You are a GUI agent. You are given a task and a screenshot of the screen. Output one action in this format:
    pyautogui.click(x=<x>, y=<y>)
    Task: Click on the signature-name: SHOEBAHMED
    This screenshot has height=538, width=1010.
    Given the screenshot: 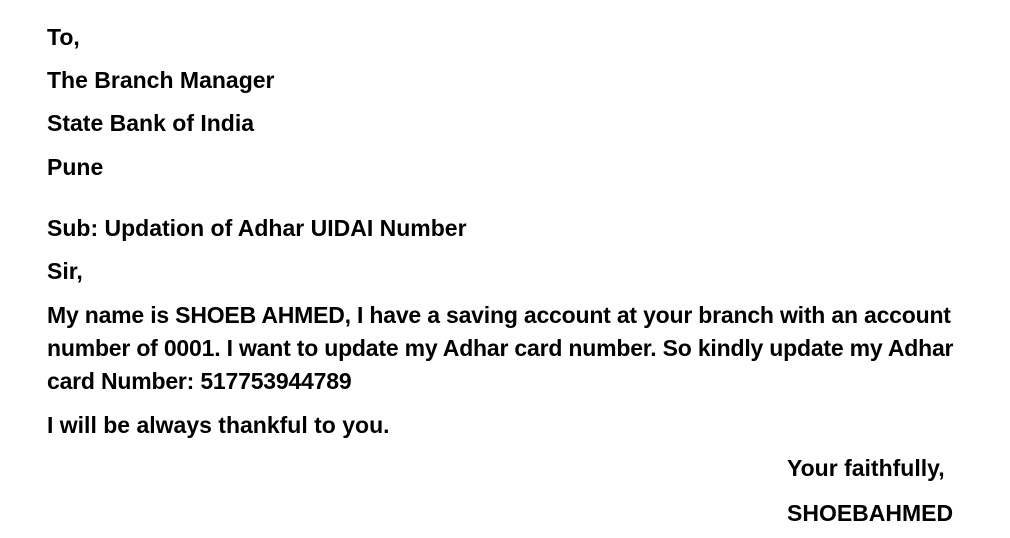 What is the action you would take?
    pyautogui.click(x=870, y=513)
    